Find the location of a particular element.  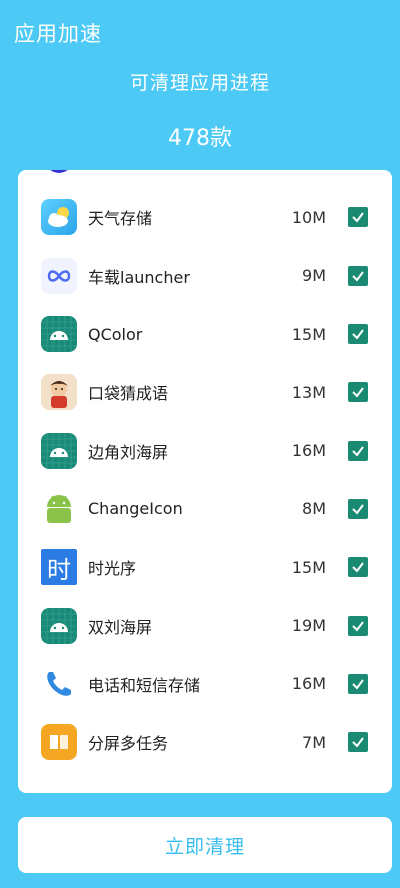

list-item: 双刘海屏 19M is located at coordinates (205, 625).